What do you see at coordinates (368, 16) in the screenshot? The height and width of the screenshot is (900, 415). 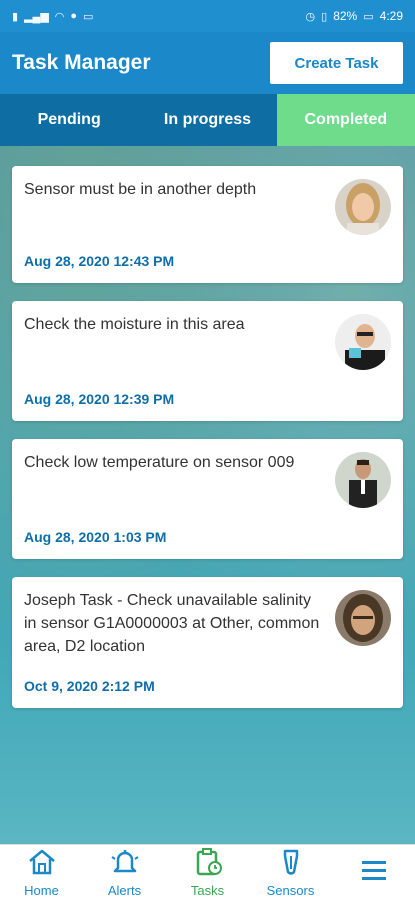 I see `battery-icon: ▭` at bounding box center [368, 16].